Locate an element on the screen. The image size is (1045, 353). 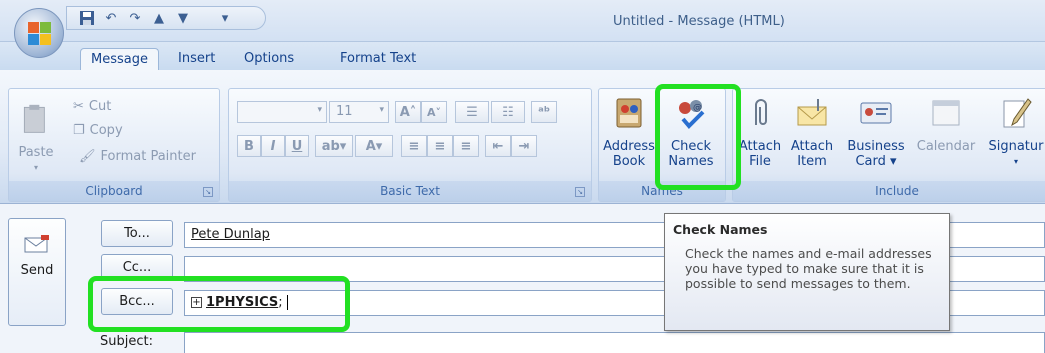
decrease-indent-icon: ⇤ is located at coordinates (498, 146).